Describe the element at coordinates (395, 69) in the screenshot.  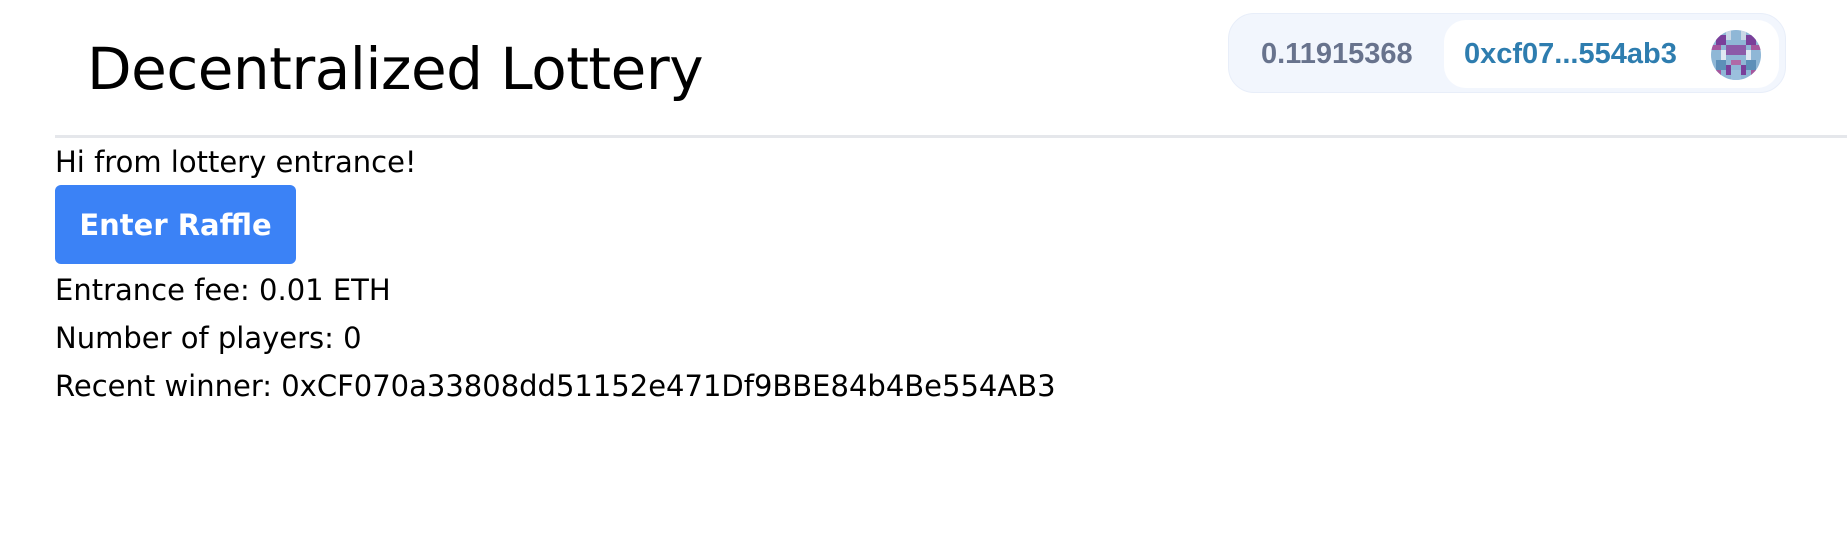
I see `page-title: Decentralized Lottery` at that location.